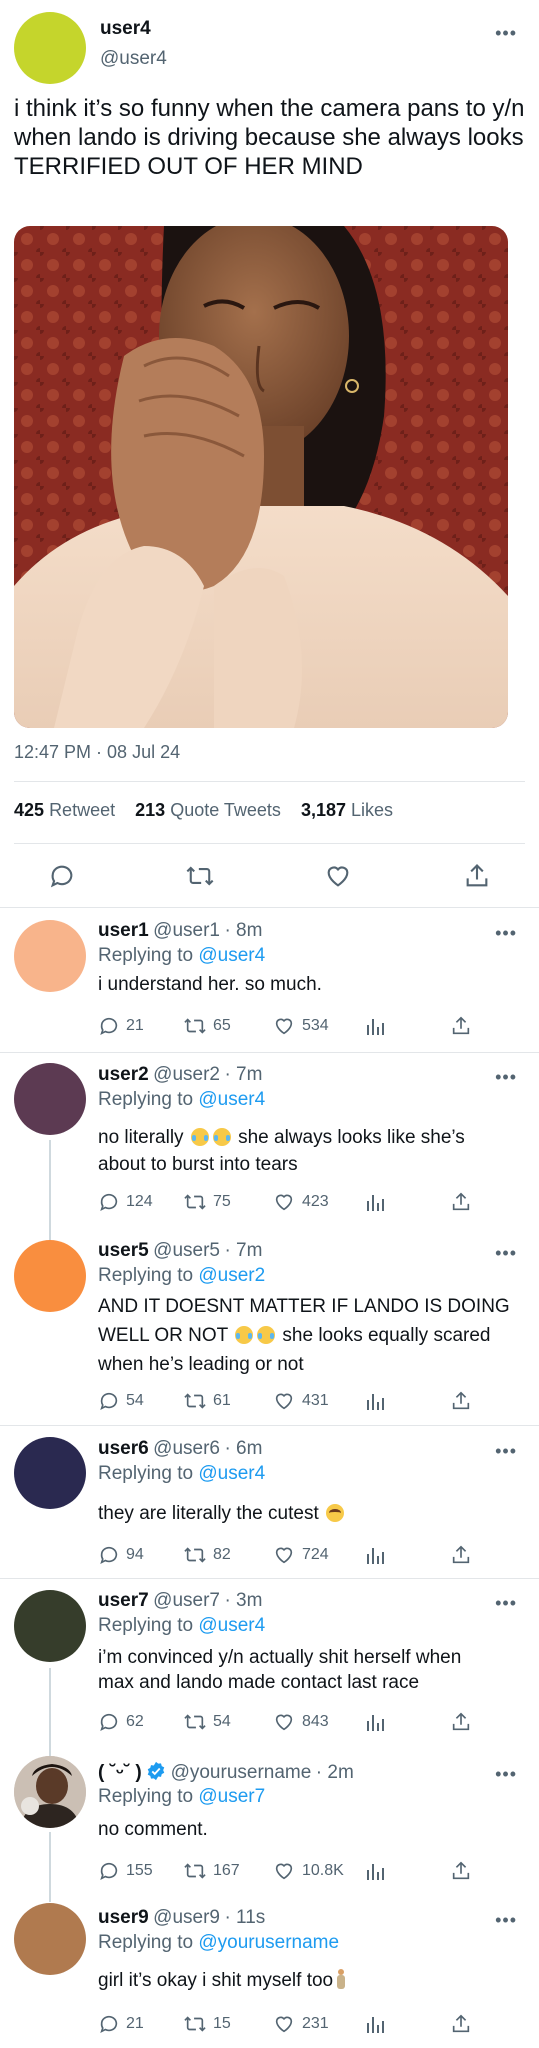  What do you see at coordinates (150, 810) in the screenshot?
I see `quote-count: 213` at bounding box center [150, 810].